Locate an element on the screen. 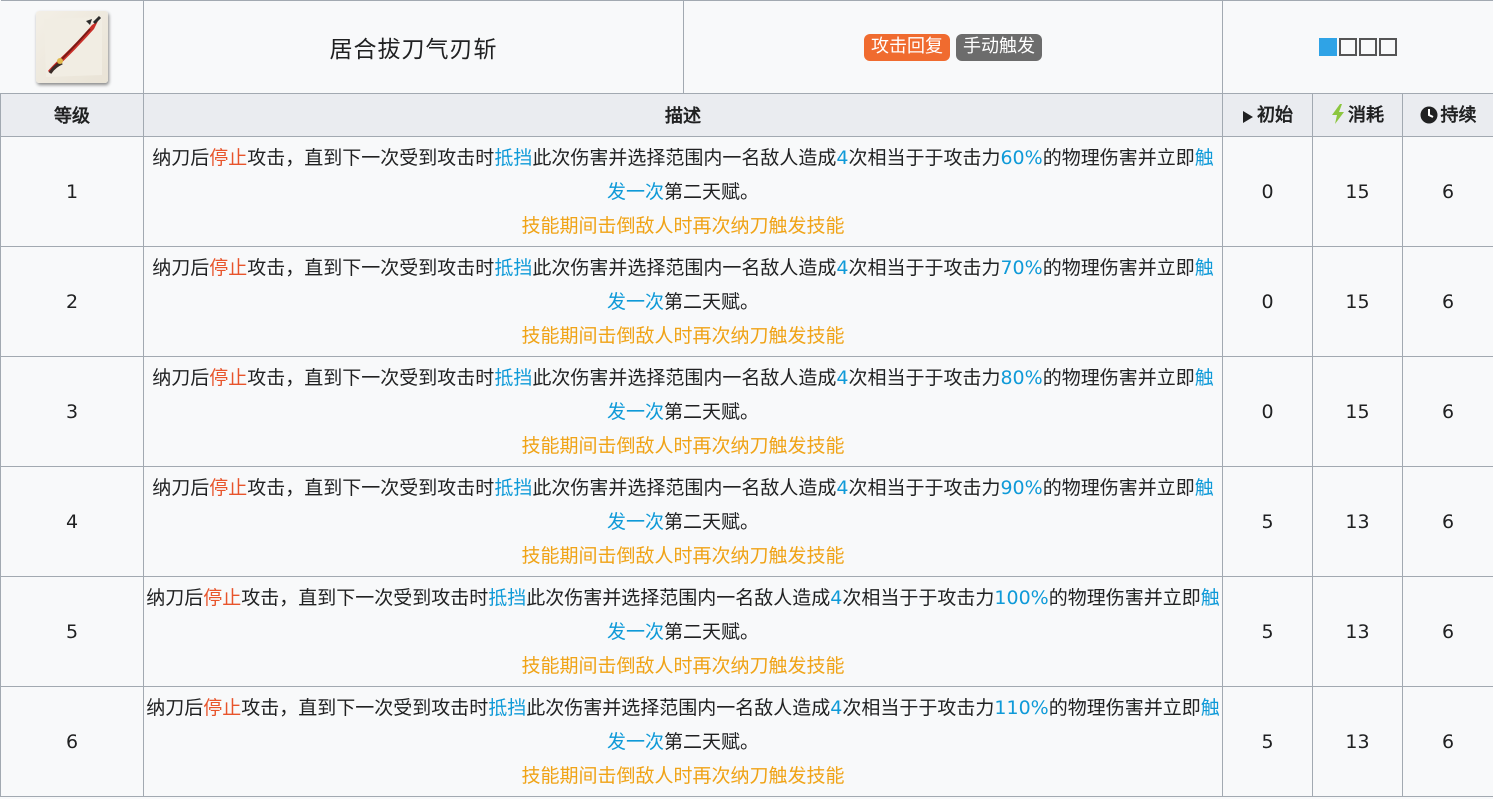 The image size is (1493, 799). skill-name-cell: 居合拔刀气刃斩 is located at coordinates (413, 47).